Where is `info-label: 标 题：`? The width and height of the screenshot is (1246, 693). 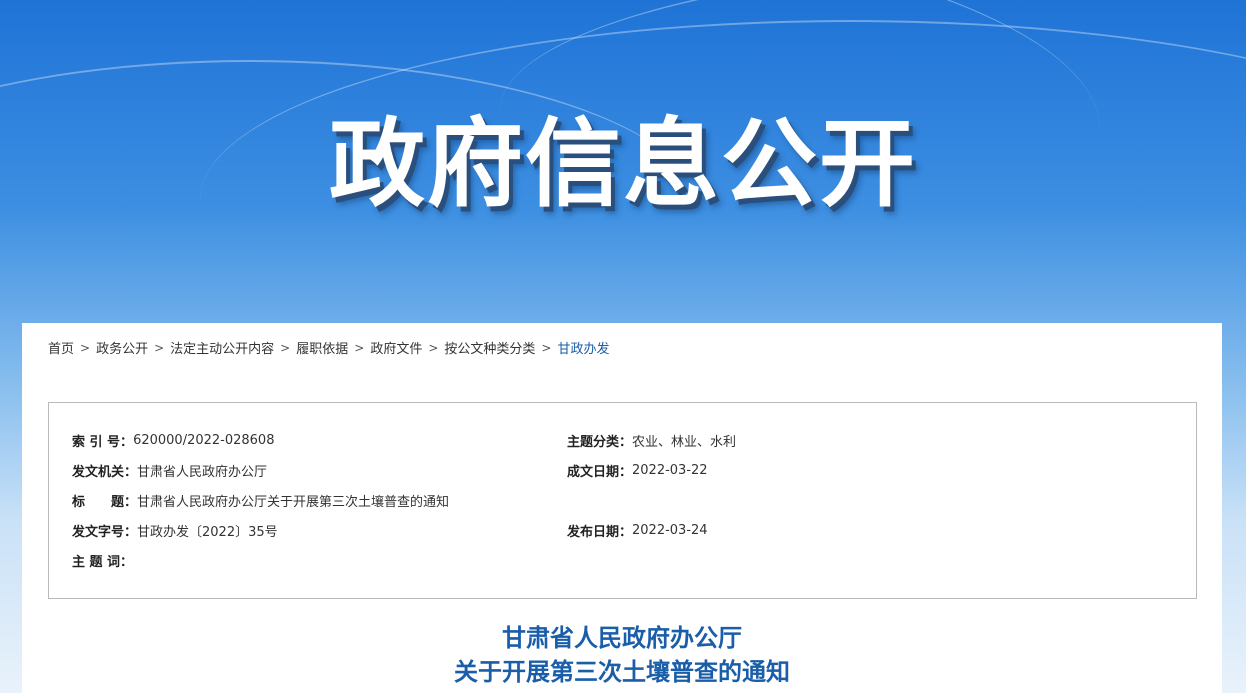
info-label: 标 题： is located at coordinates (105, 502).